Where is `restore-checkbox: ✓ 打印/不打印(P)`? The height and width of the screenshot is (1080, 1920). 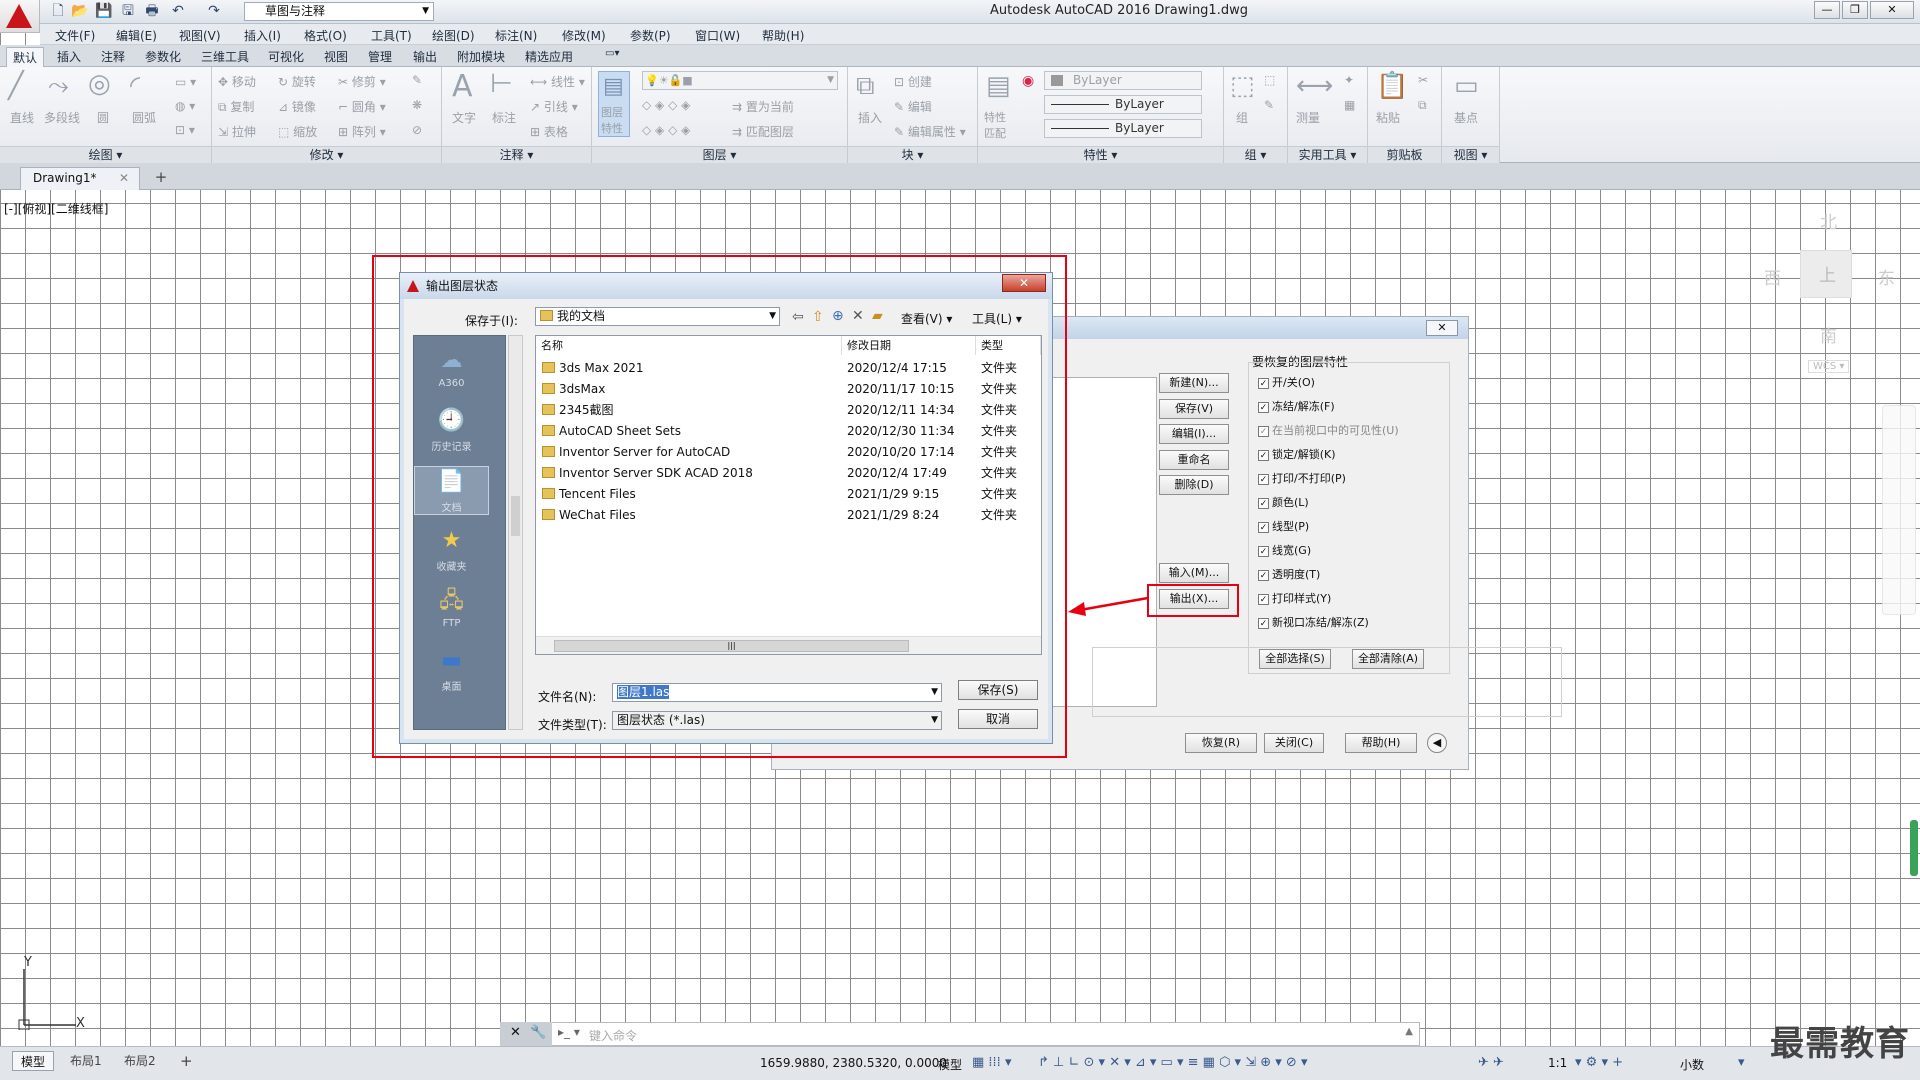 restore-checkbox: ✓ 打印/不打印(P) is located at coordinates (1302, 478).